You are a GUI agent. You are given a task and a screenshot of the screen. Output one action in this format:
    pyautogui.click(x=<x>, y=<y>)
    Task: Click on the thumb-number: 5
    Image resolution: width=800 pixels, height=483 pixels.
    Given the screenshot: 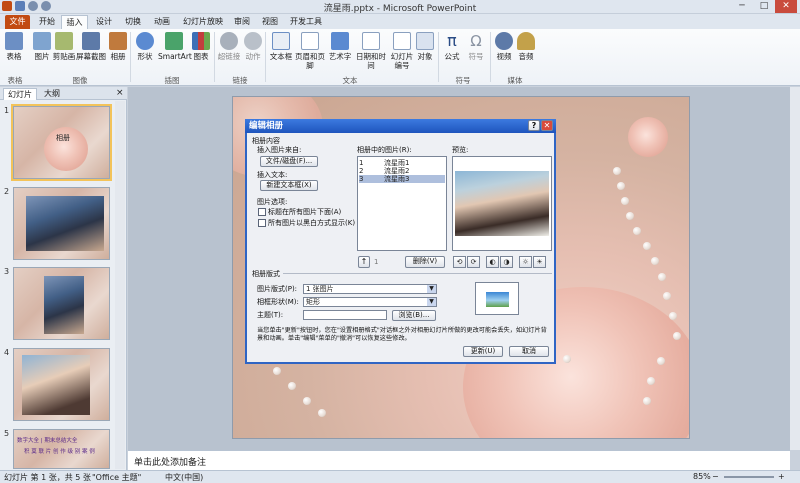 What is the action you would take?
    pyautogui.click(x=7, y=433)
    